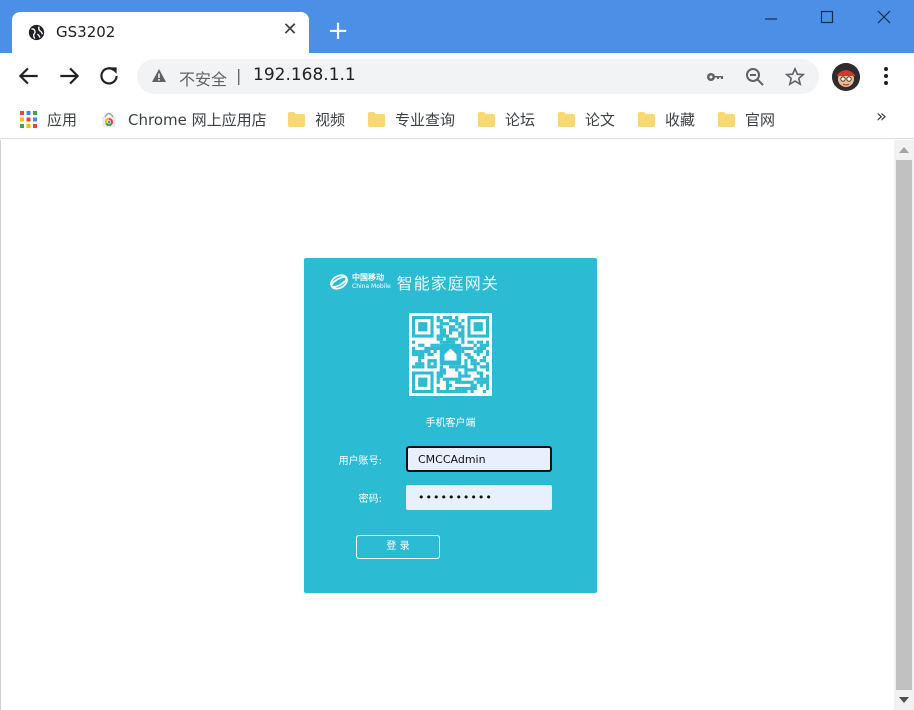 The image size is (914, 710). What do you see at coordinates (203, 79) in the screenshot?
I see `security-status: 不安全` at bounding box center [203, 79].